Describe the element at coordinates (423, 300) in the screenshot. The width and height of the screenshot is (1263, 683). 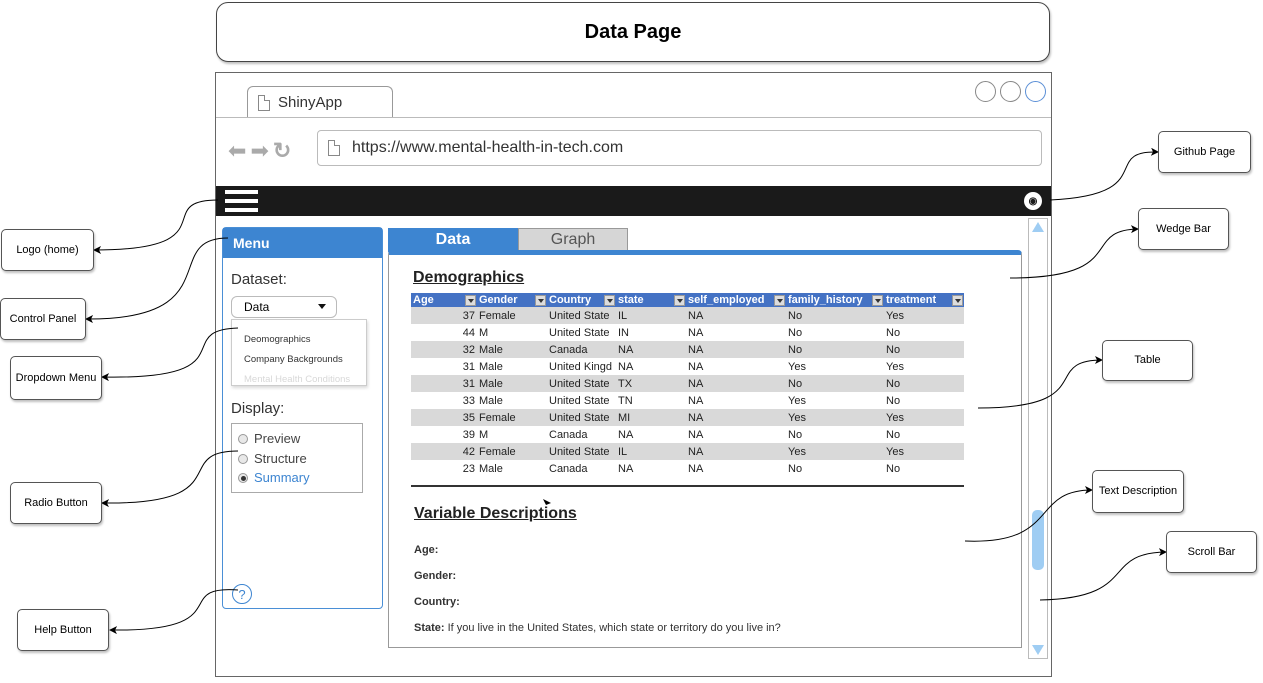
I see `column-header-label: Age` at that location.